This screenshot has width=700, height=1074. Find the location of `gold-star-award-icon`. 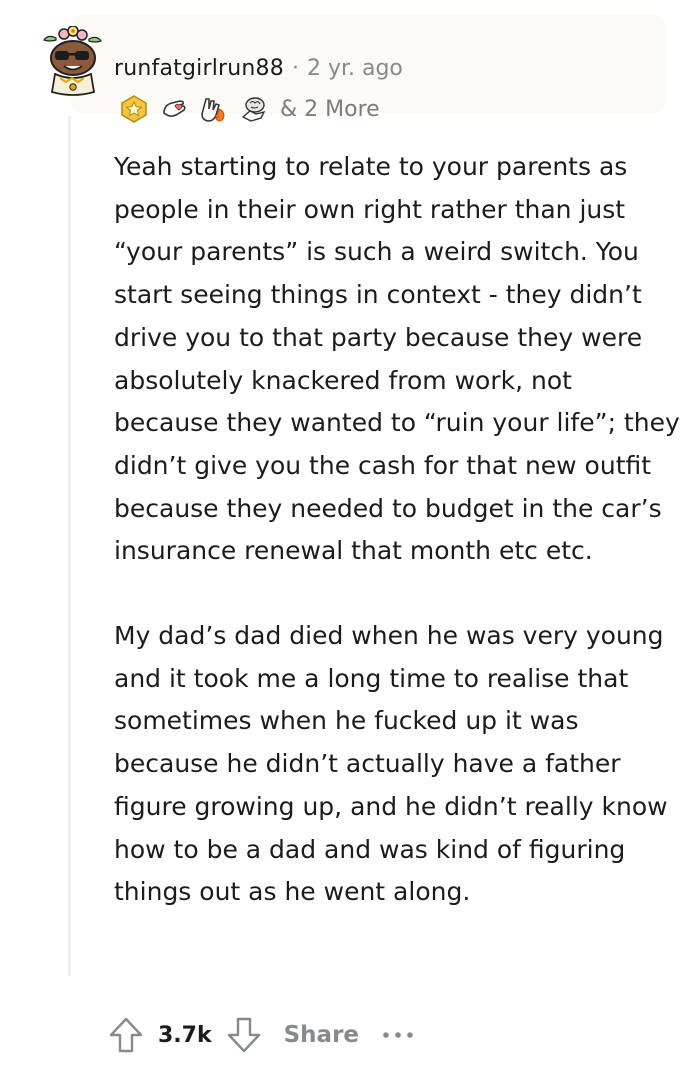

gold-star-award-icon is located at coordinates (134, 109).